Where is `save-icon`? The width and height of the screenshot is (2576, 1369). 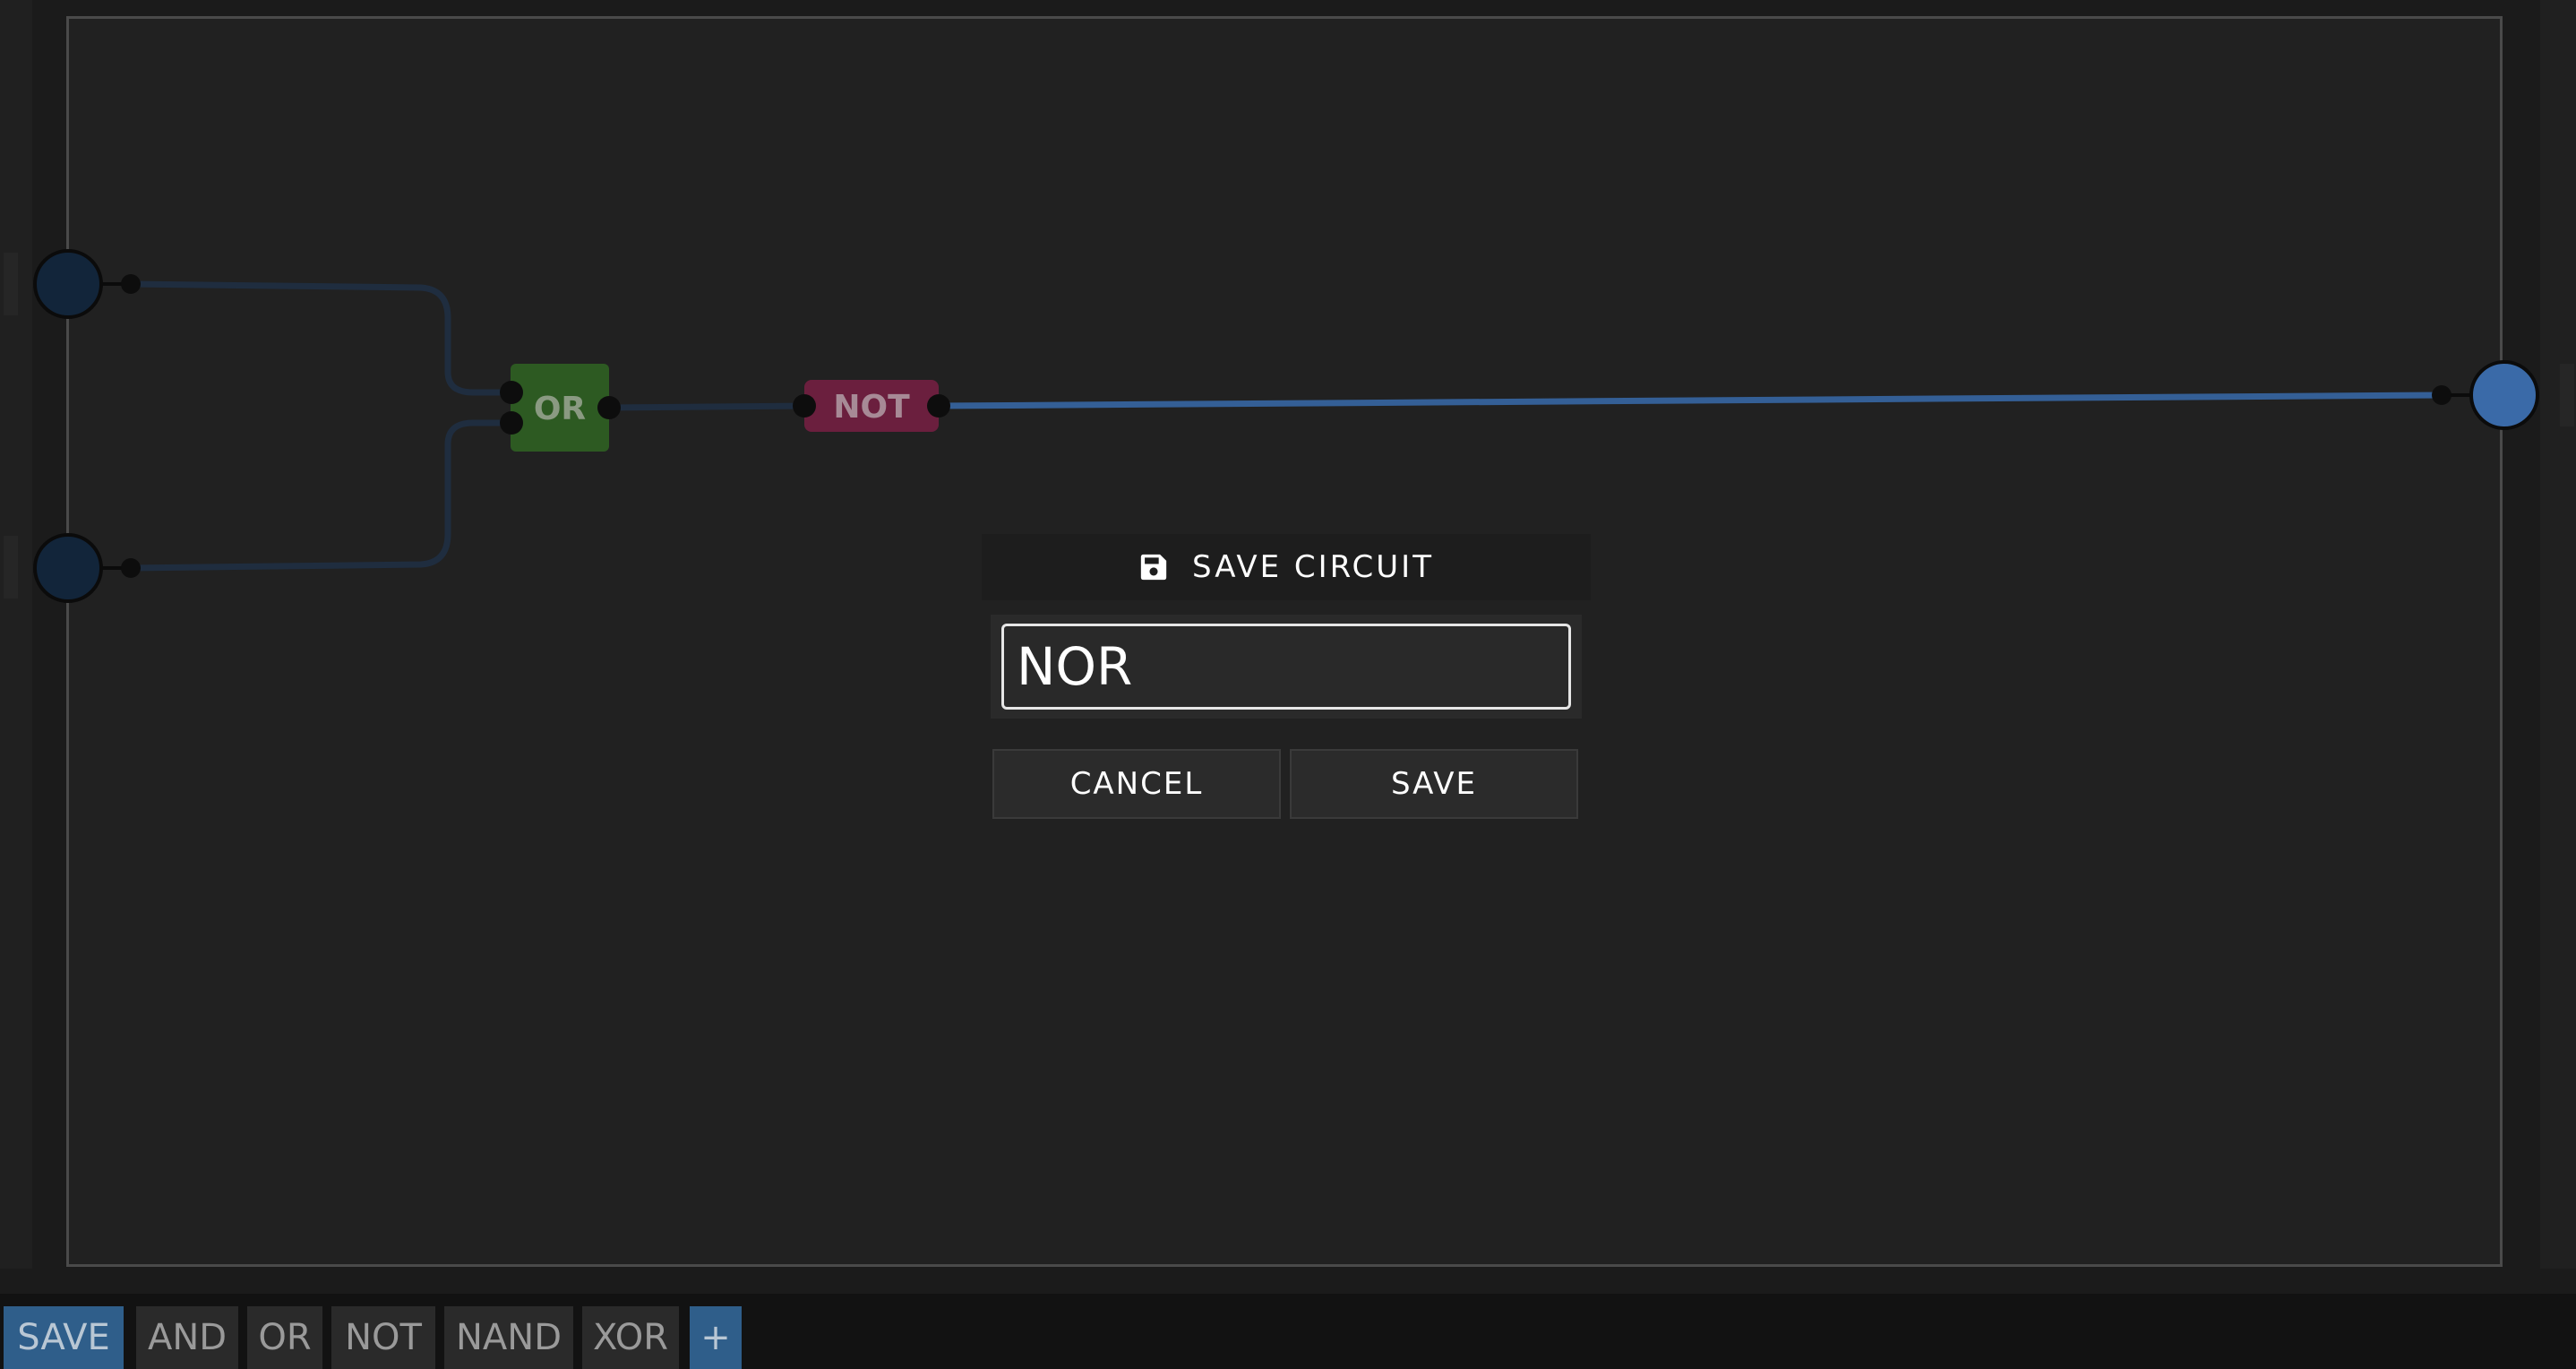 save-icon is located at coordinates (1153, 567).